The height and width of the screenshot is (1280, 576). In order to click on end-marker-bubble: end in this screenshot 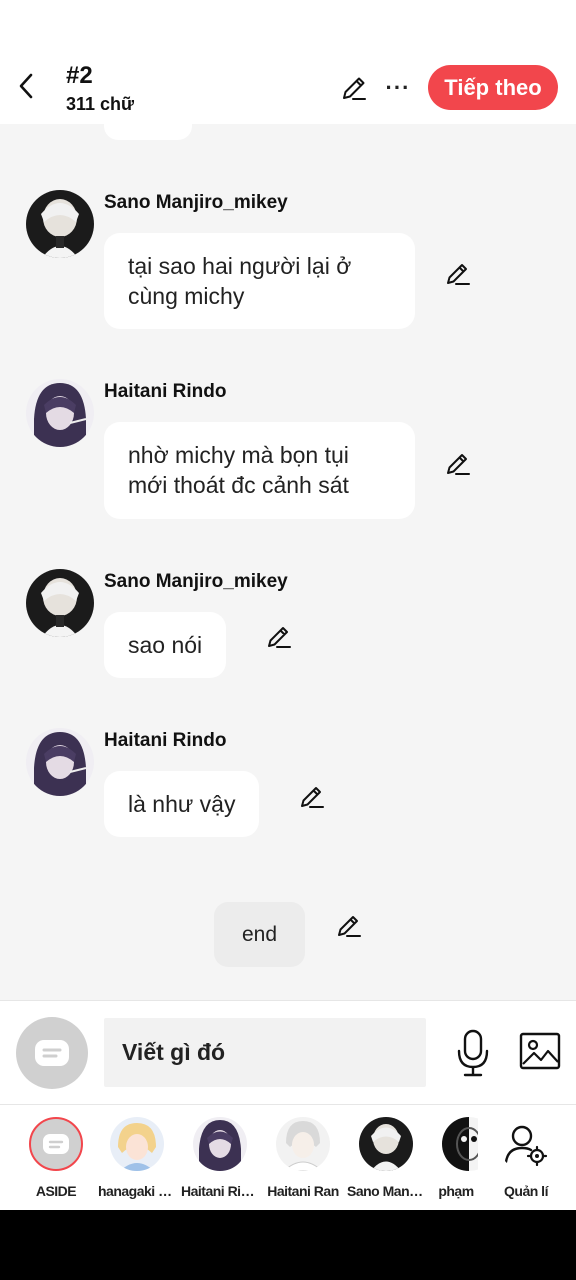, I will do `click(259, 934)`.